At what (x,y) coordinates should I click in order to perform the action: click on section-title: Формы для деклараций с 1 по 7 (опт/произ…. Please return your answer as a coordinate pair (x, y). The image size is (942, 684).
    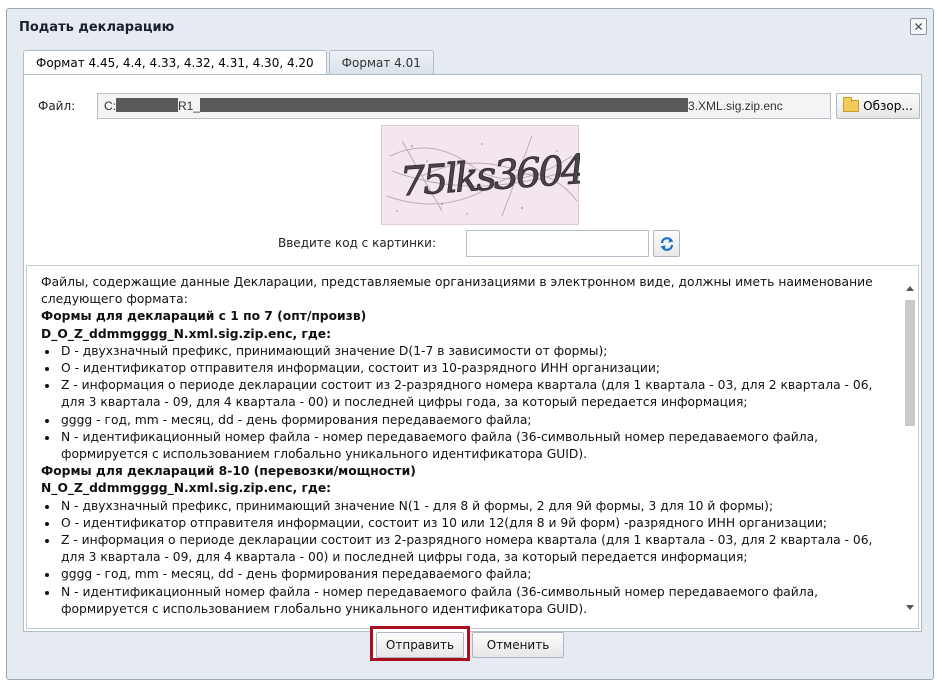
    Looking at the image, I should click on (204, 316).